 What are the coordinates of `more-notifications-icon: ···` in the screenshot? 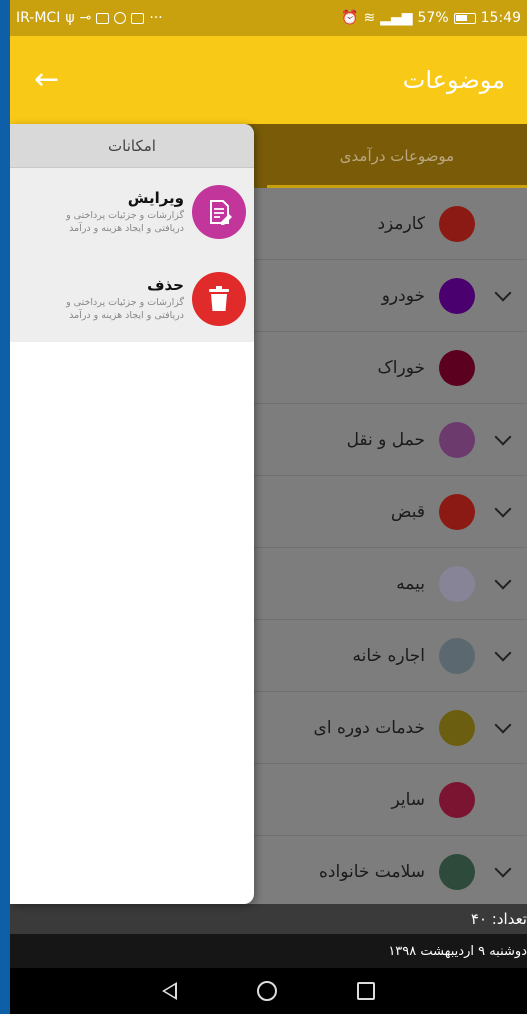 It's located at (156, 18).